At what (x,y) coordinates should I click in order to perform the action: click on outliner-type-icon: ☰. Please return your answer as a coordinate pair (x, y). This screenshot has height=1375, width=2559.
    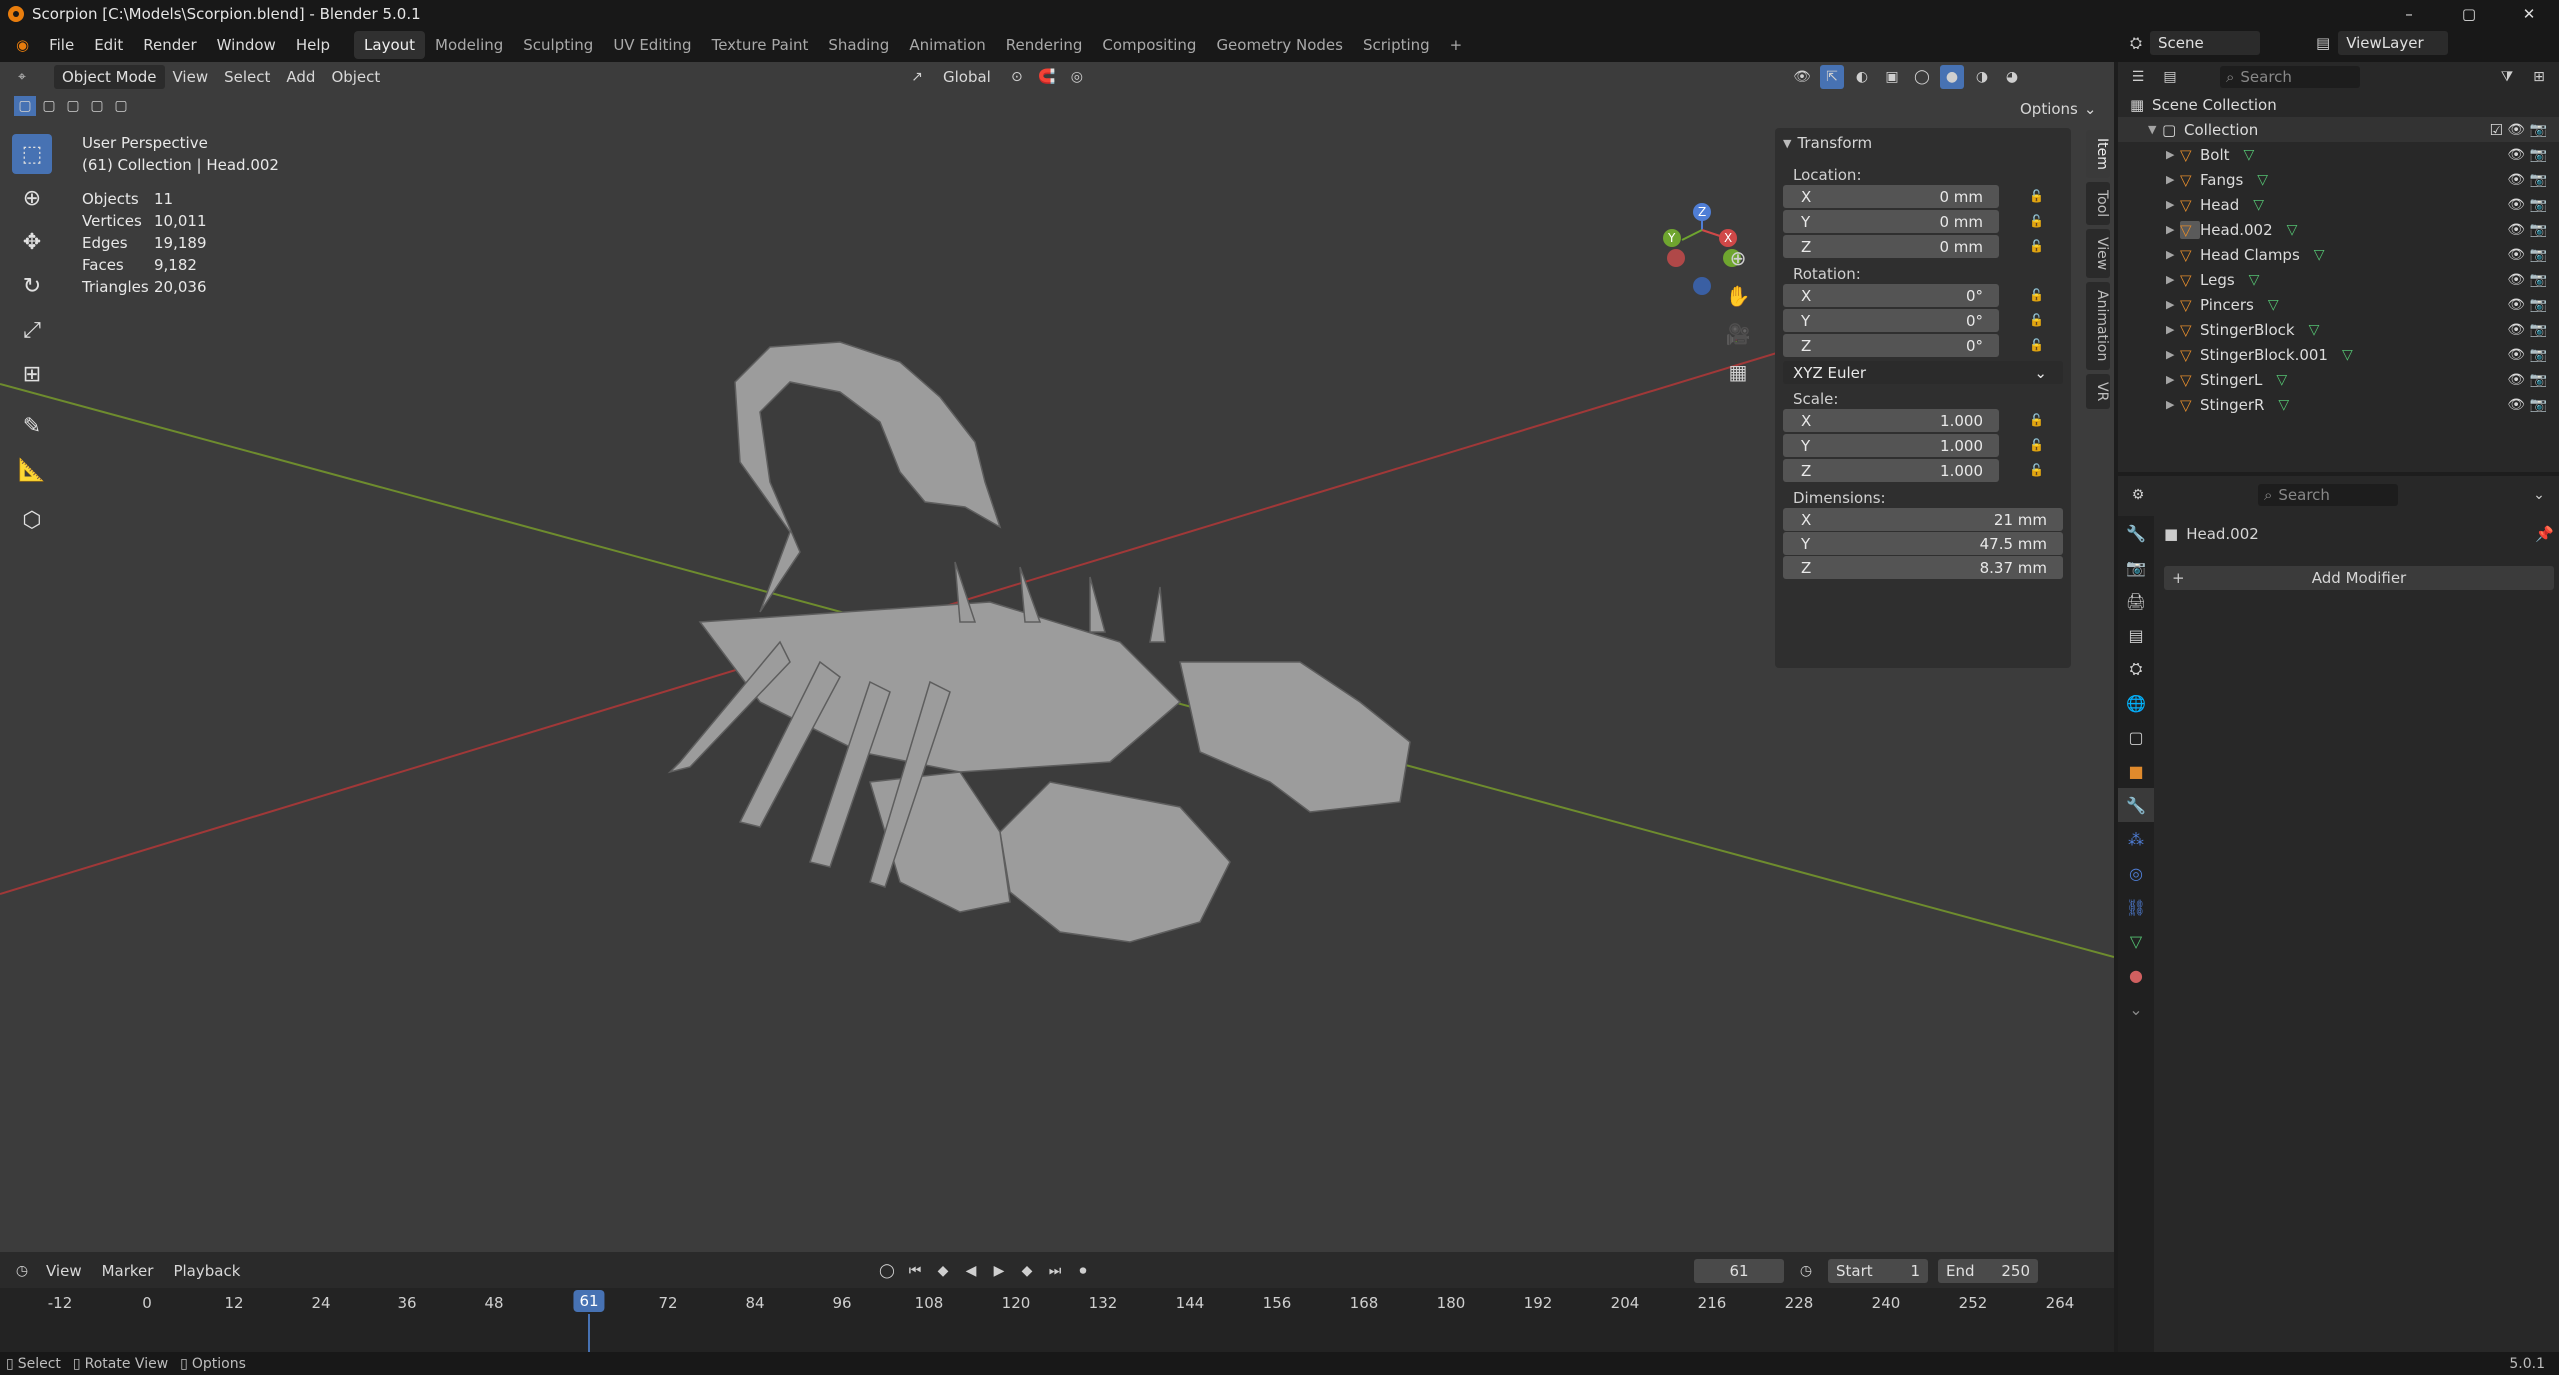
    Looking at the image, I should click on (2138, 77).